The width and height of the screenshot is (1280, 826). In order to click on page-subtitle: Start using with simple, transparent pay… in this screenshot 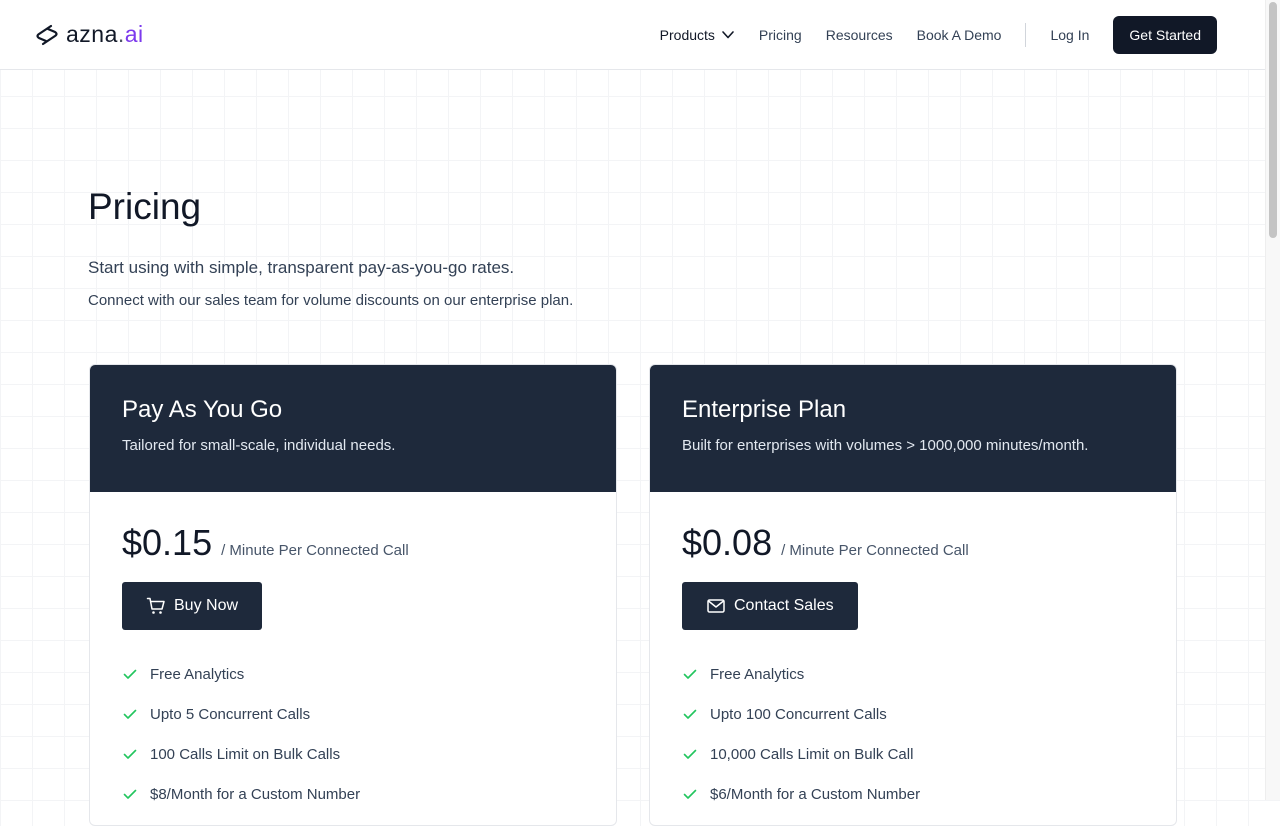, I will do `click(301, 267)`.